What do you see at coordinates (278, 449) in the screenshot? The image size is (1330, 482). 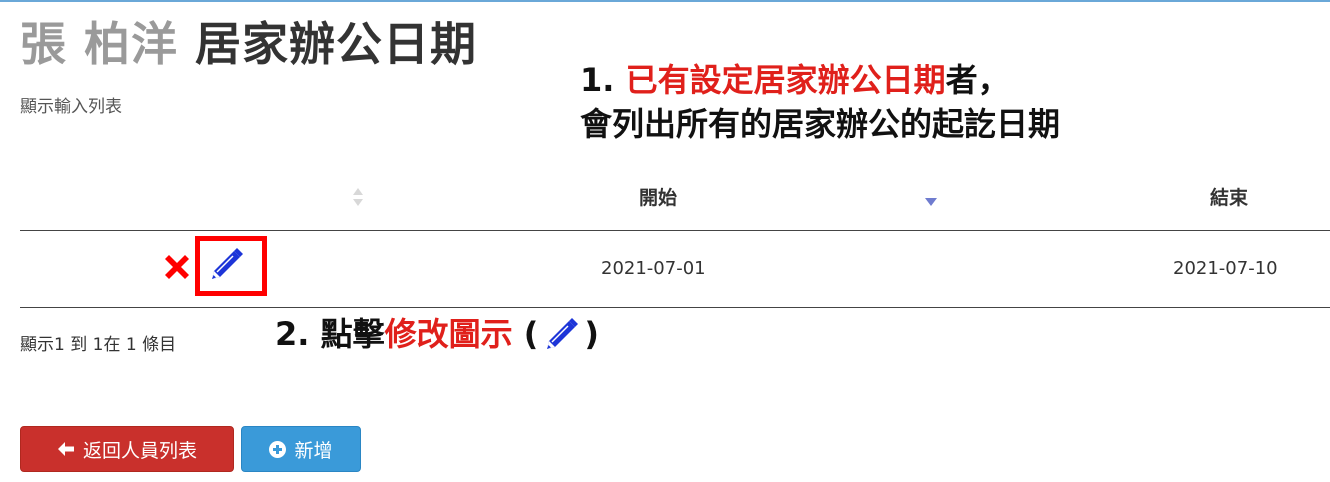 I see `plus-circle-icon` at bounding box center [278, 449].